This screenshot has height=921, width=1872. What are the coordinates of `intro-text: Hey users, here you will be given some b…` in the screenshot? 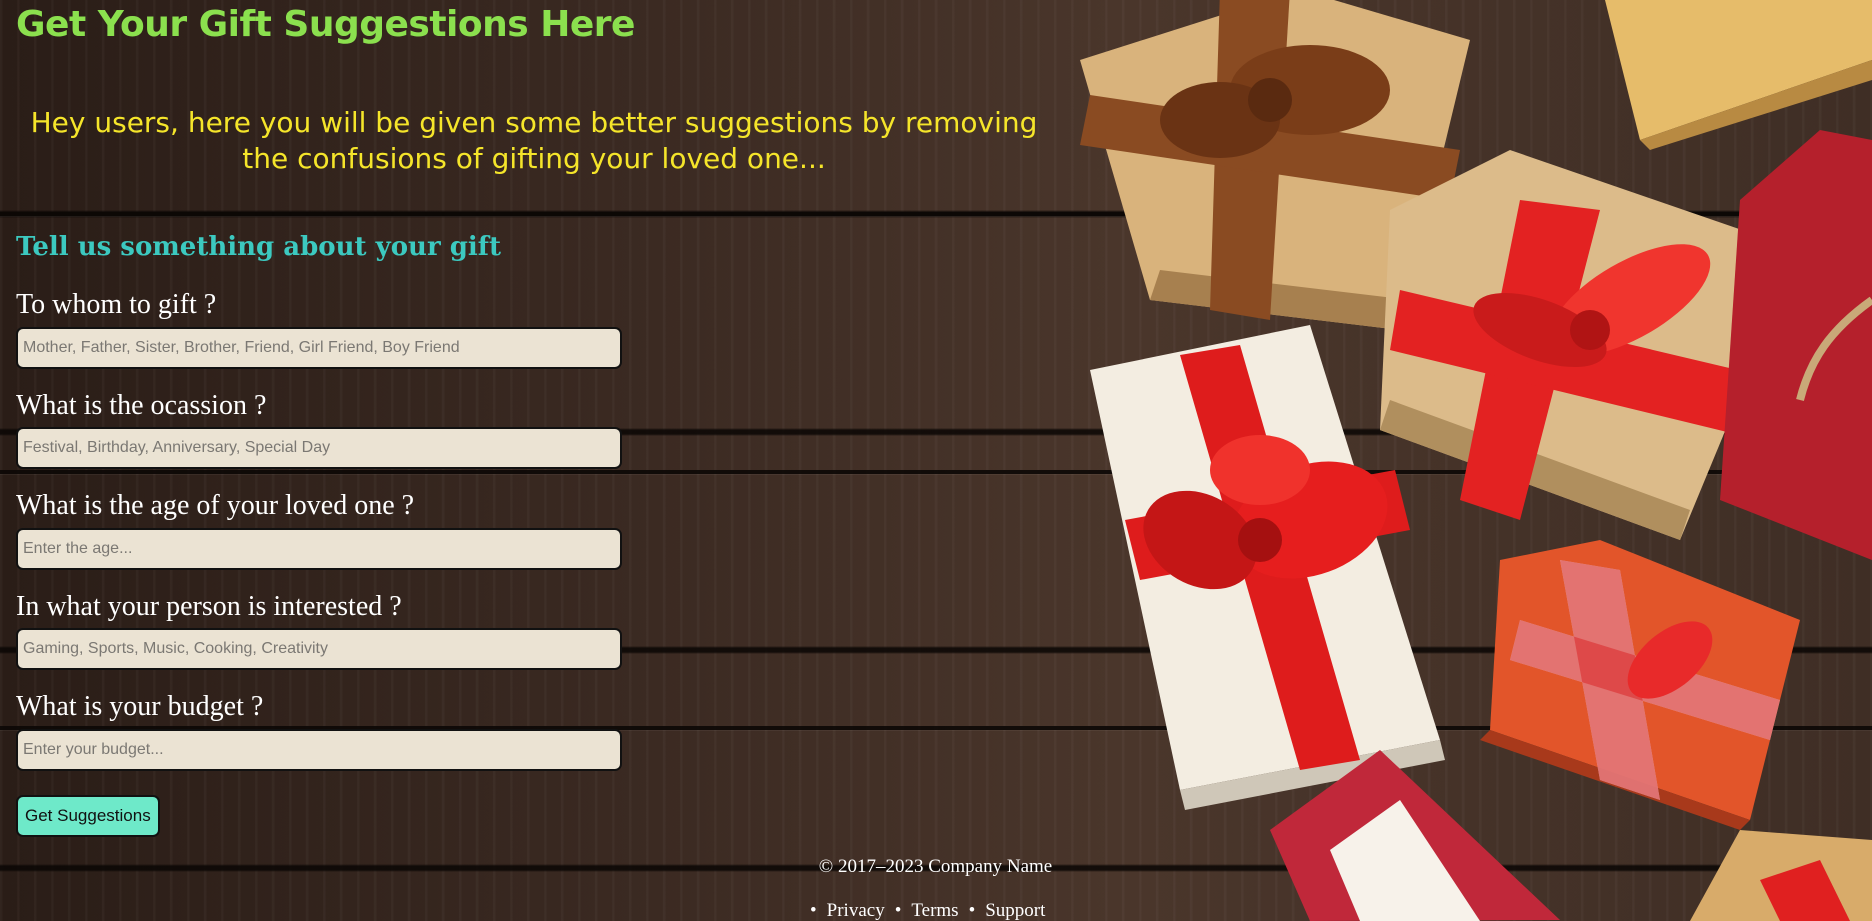 It's located at (534, 140).